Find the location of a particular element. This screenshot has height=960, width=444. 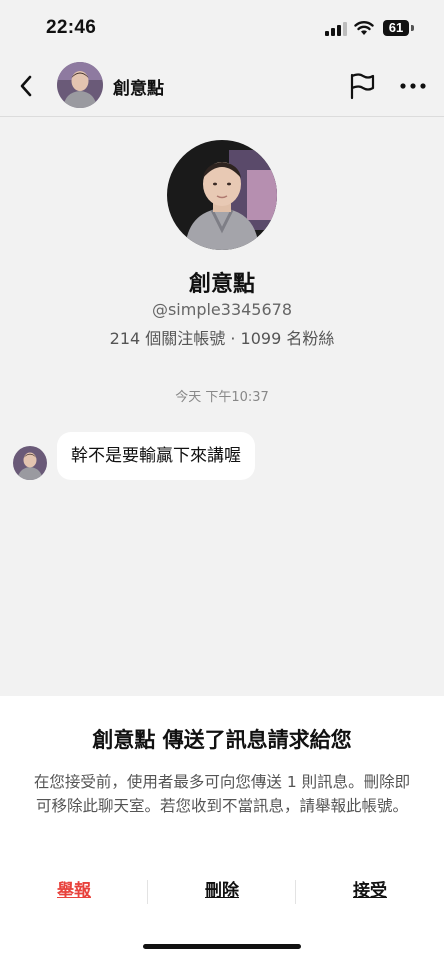

wifi-icon is located at coordinates (364, 28).